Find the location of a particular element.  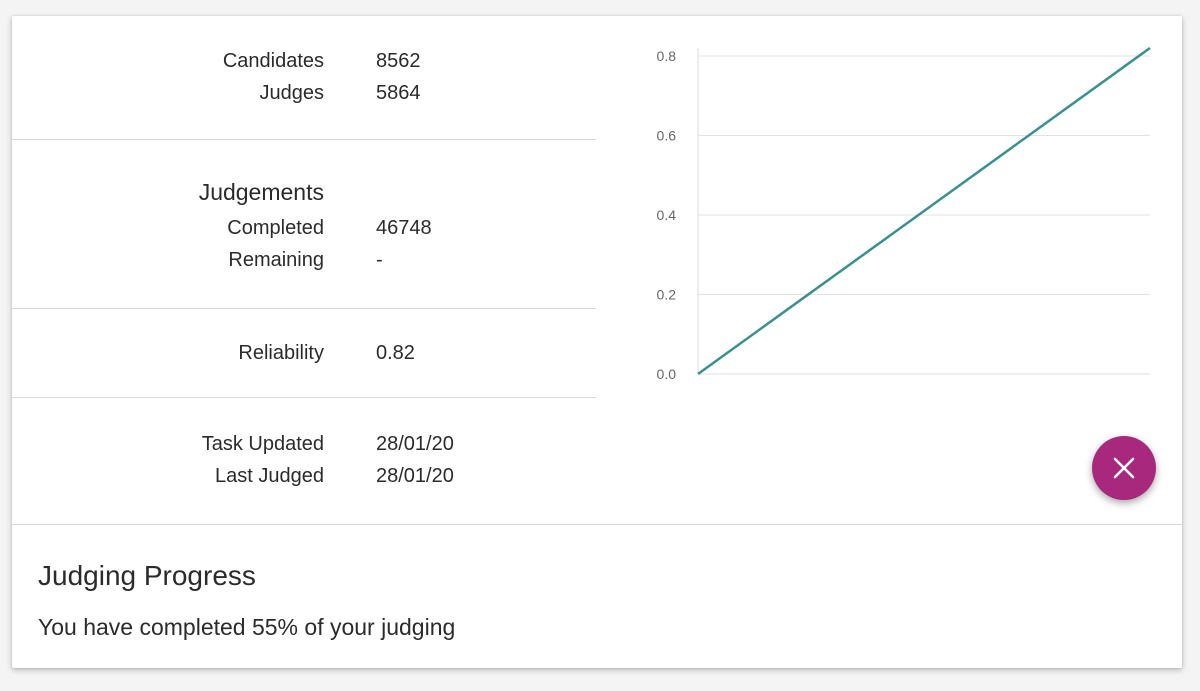

completed-label: Completed is located at coordinates (275, 228).